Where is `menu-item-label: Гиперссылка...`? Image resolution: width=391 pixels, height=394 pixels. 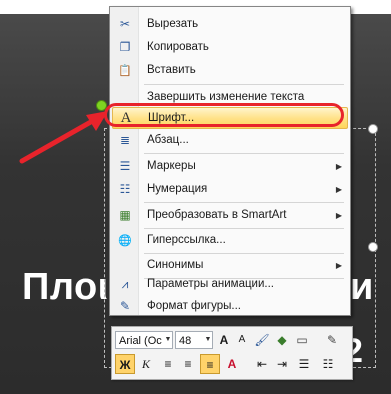
menu-item-label: Гиперссылка... is located at coordinates (186, 240).